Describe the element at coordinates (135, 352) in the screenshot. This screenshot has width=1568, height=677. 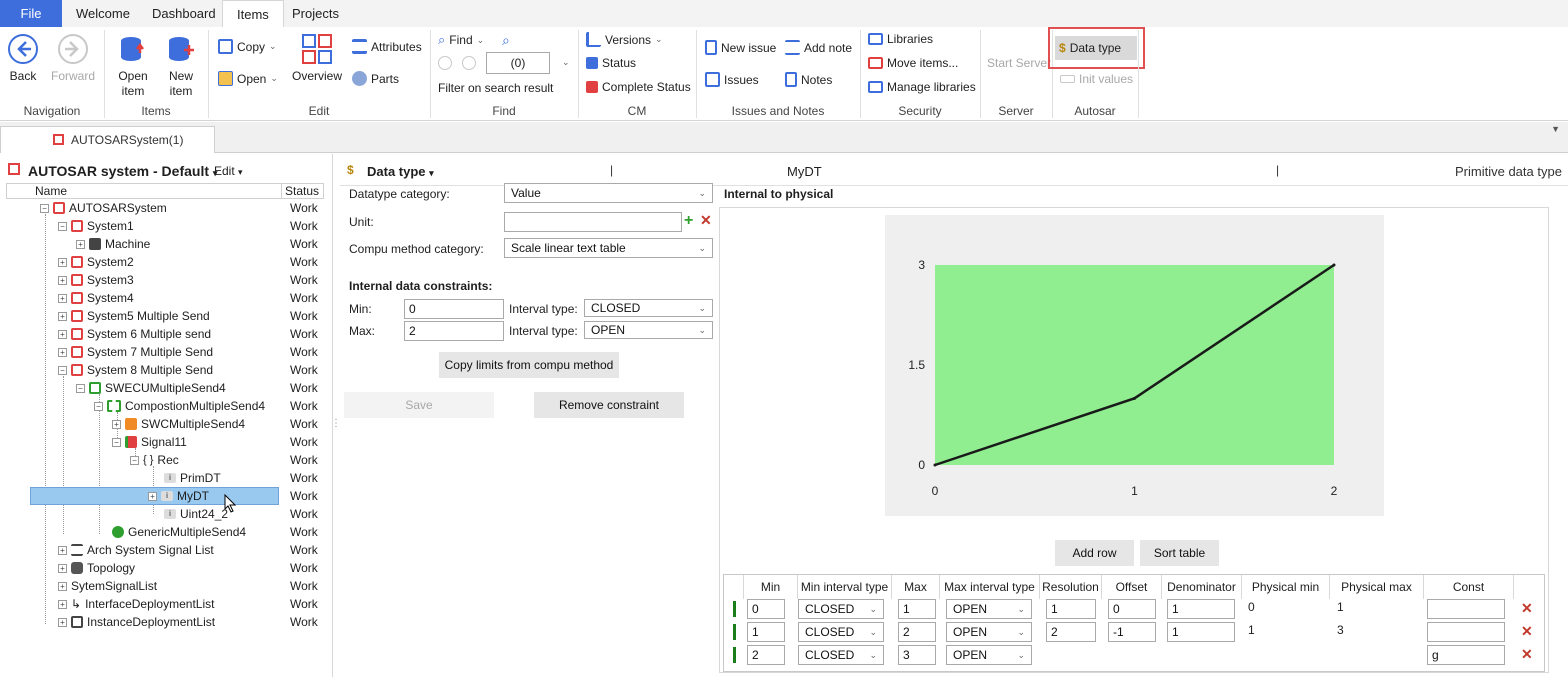
I see `tree-node: + System 7 Multiple Send` at that location.